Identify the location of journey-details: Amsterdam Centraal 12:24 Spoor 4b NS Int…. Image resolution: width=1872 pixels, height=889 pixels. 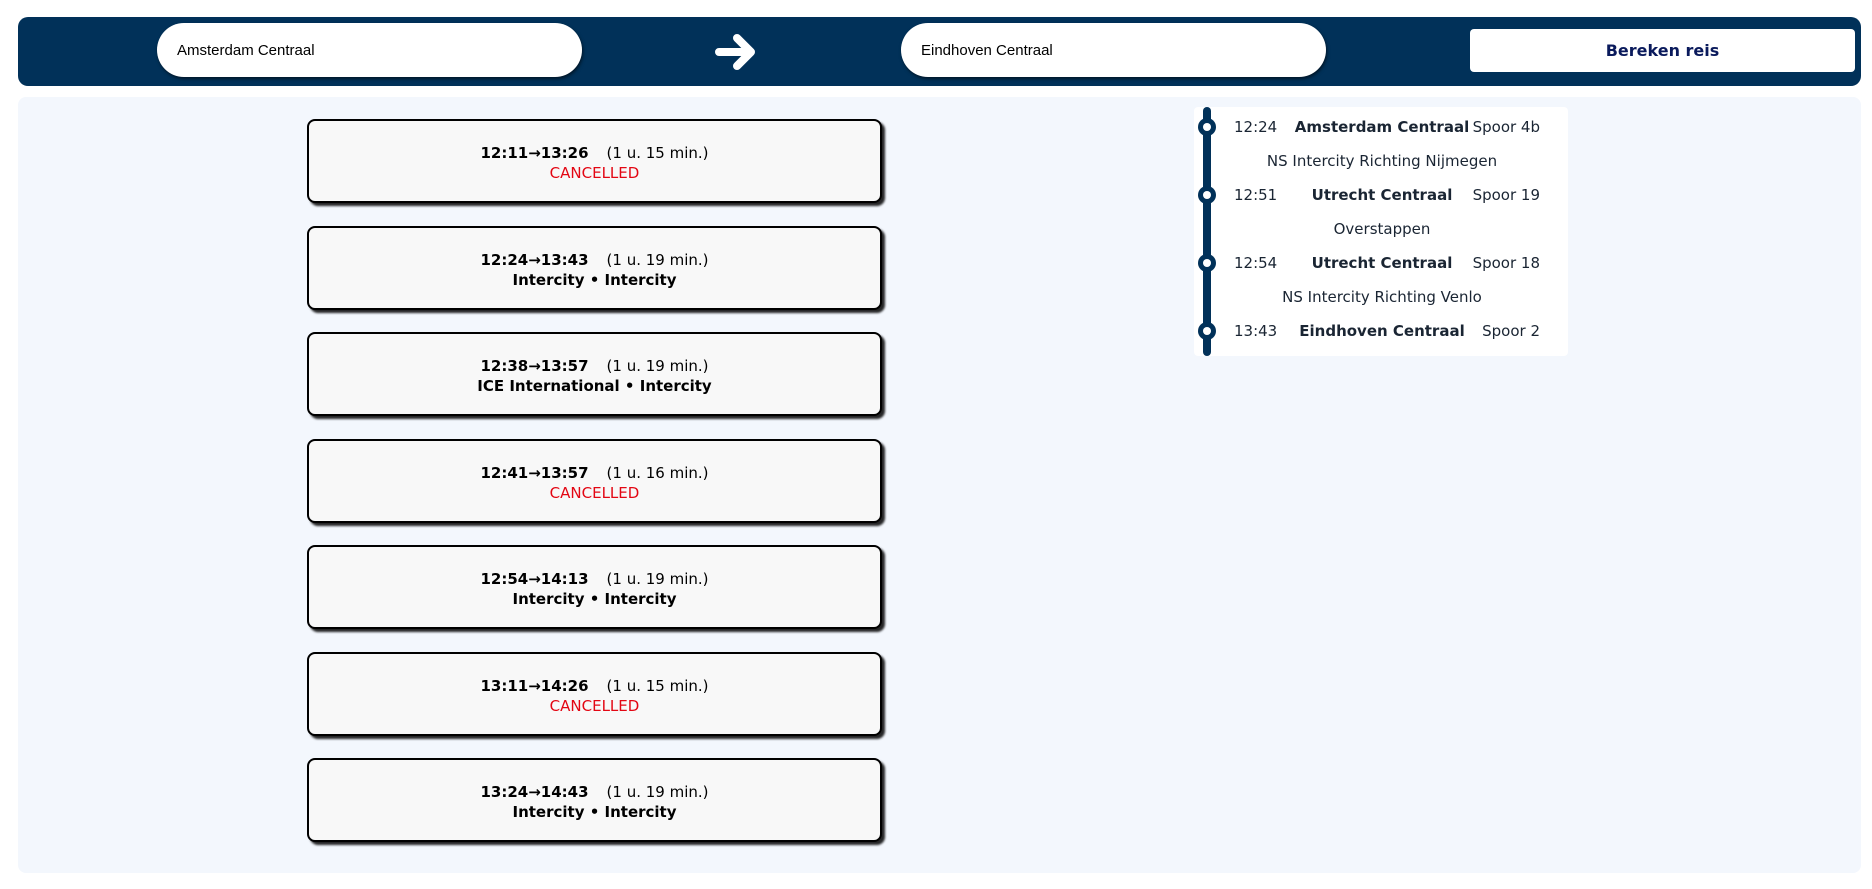
(1381, 231).